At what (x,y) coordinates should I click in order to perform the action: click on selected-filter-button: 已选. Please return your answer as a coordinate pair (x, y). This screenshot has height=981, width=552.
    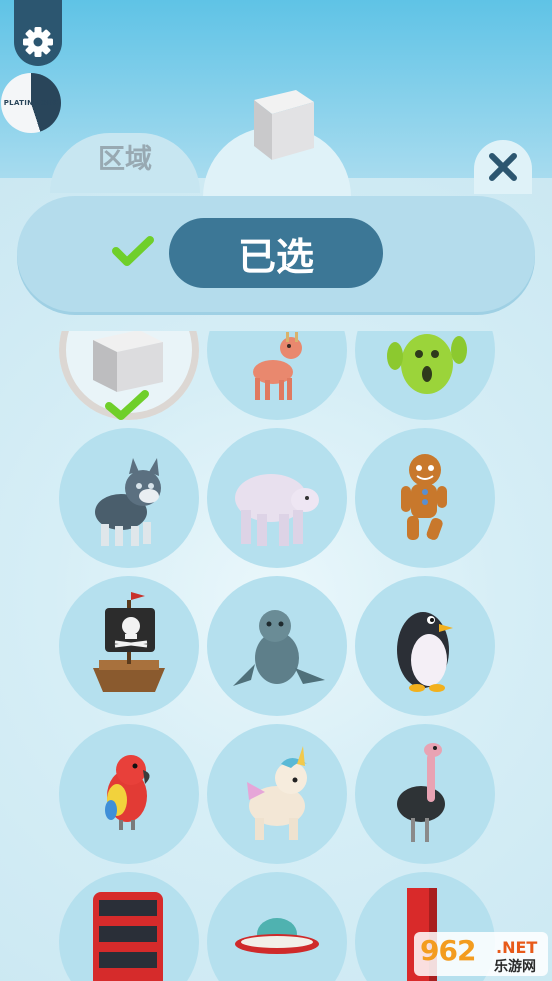
    Looking at the image, I should click on (276, 253).